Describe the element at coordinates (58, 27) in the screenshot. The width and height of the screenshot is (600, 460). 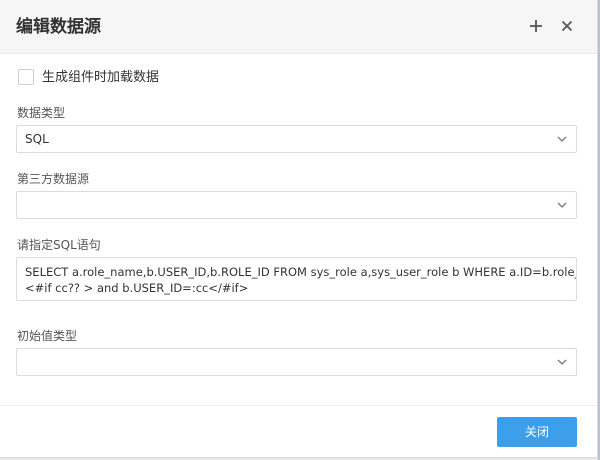
I see `dialog-title: 编辑数据源` at that location.